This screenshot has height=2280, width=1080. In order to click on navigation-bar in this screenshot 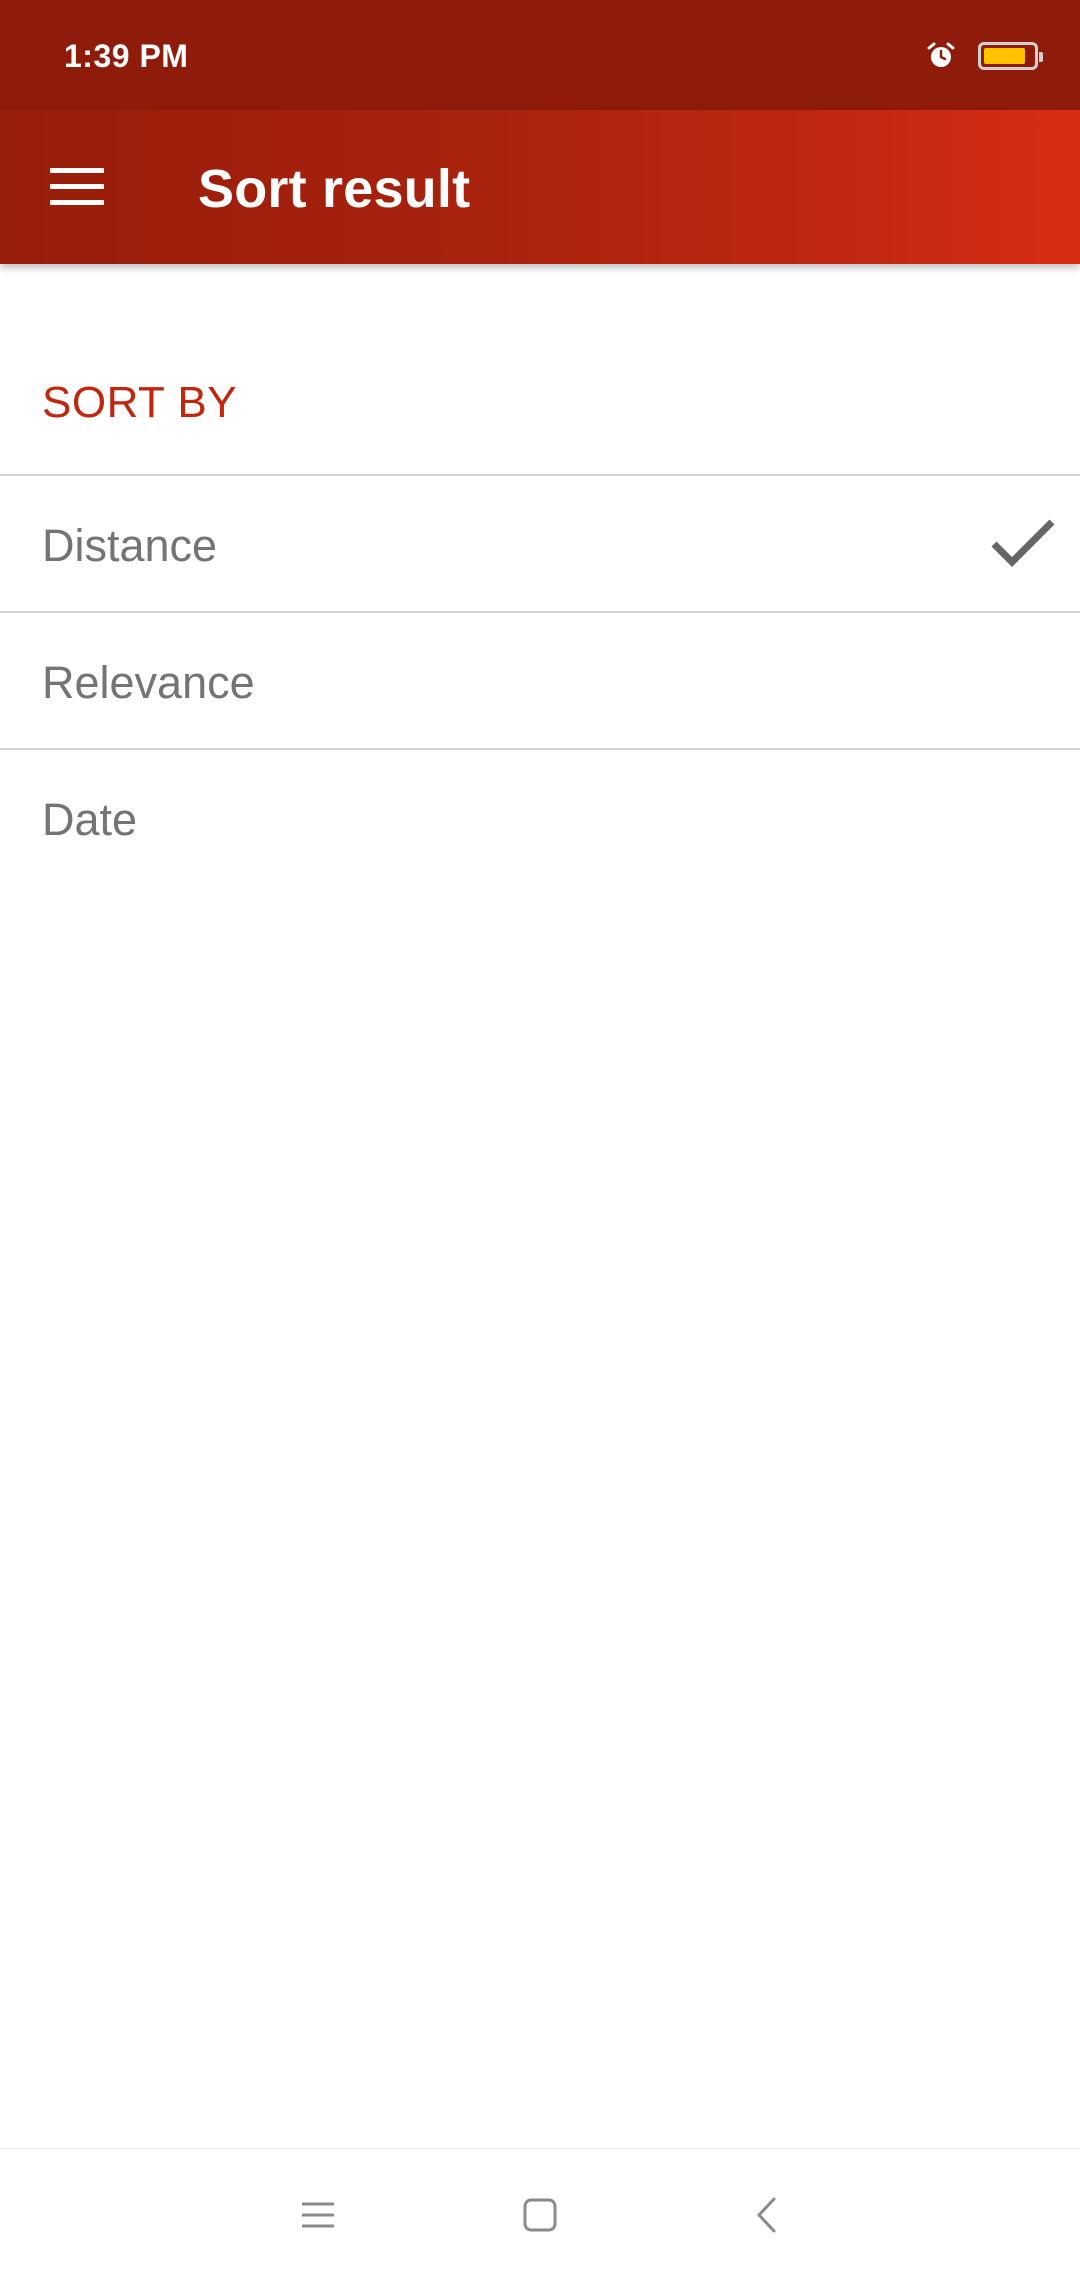, I will do `click(540, 2214)`.